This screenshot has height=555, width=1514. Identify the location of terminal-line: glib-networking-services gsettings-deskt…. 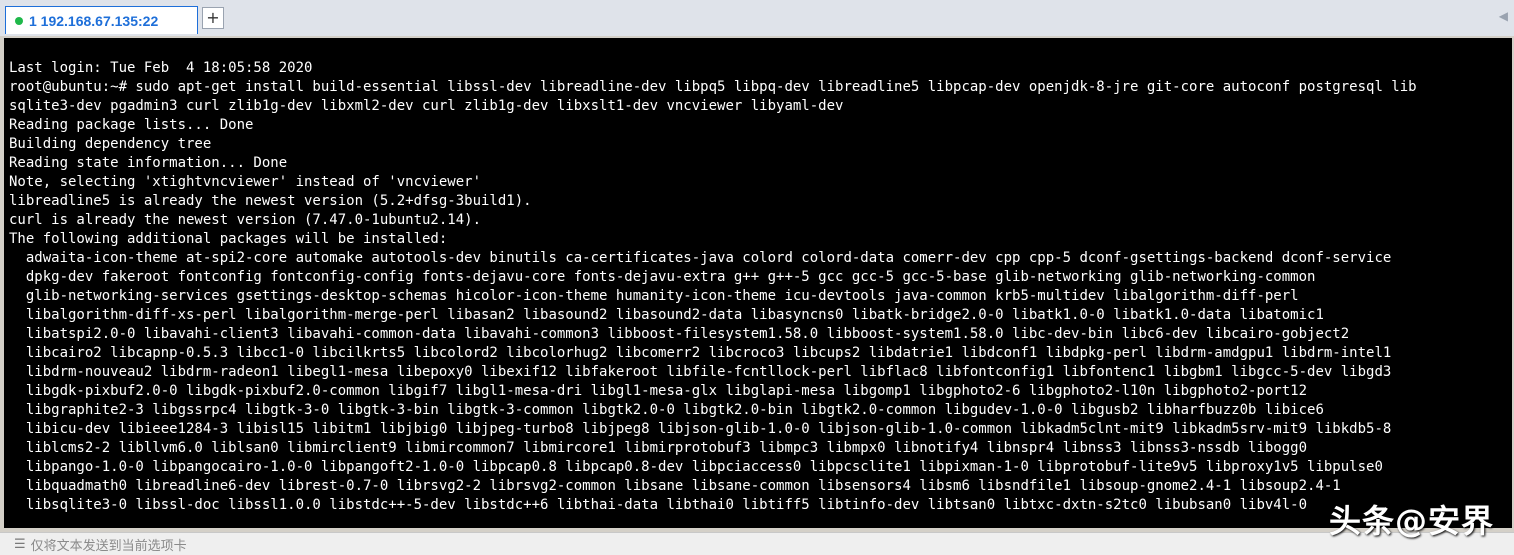
(654, 296).